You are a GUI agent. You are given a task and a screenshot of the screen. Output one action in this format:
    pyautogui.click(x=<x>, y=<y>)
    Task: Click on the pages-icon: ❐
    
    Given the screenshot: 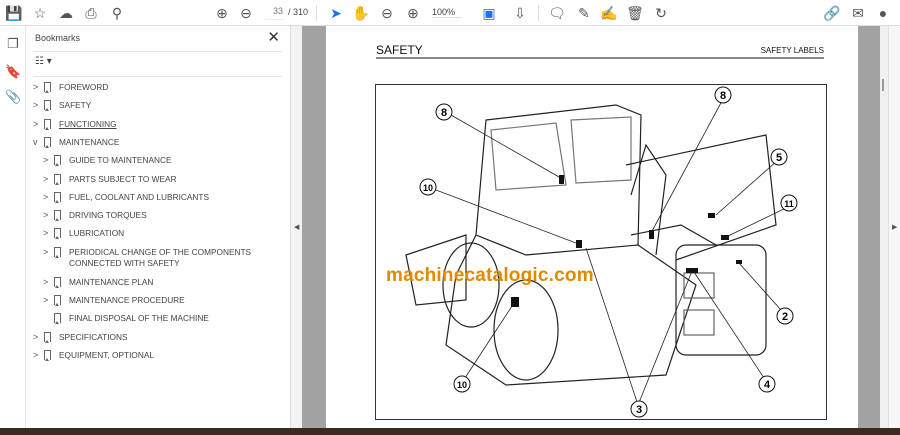 What is the action you would take?
    pyautogui.click(x=13, y=44)
    